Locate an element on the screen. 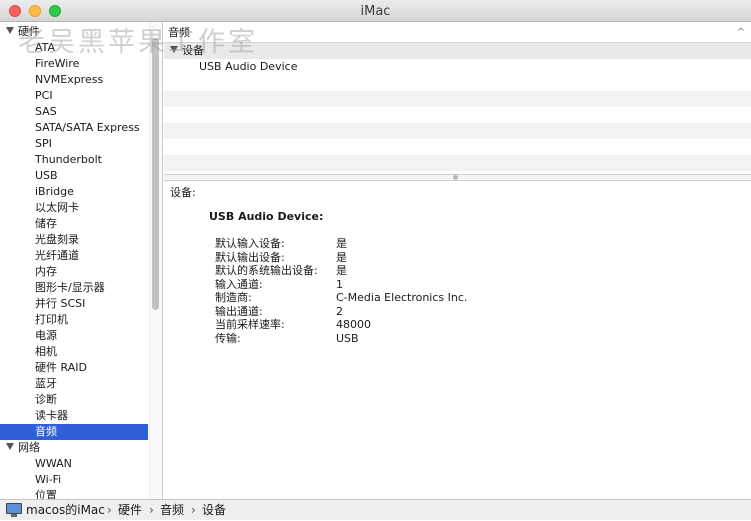 This screenshot has width=751, height=521. property-key: 默认输出设备: is located at coordinates (250, 257).